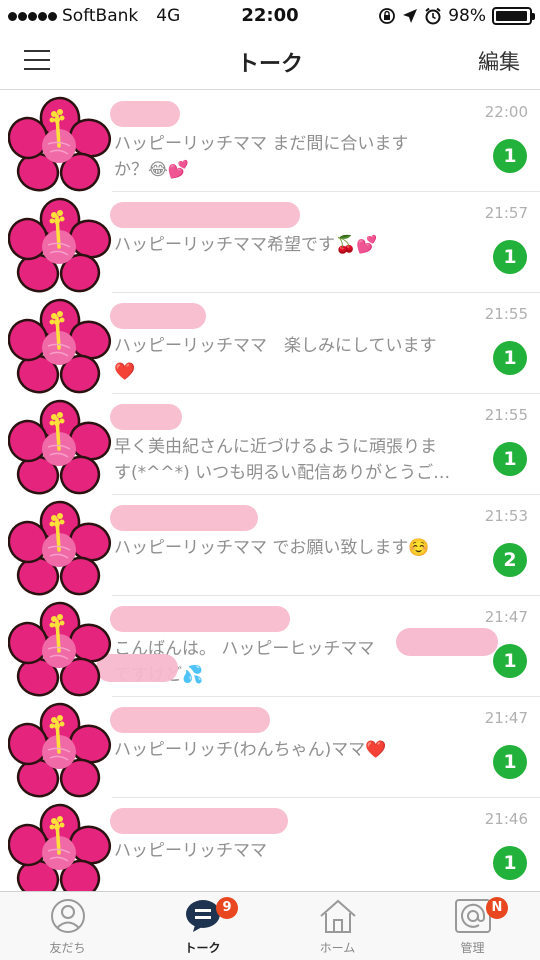 The image size is (540, 960). I want to click on tab-label: 管理, so click(472, 948).